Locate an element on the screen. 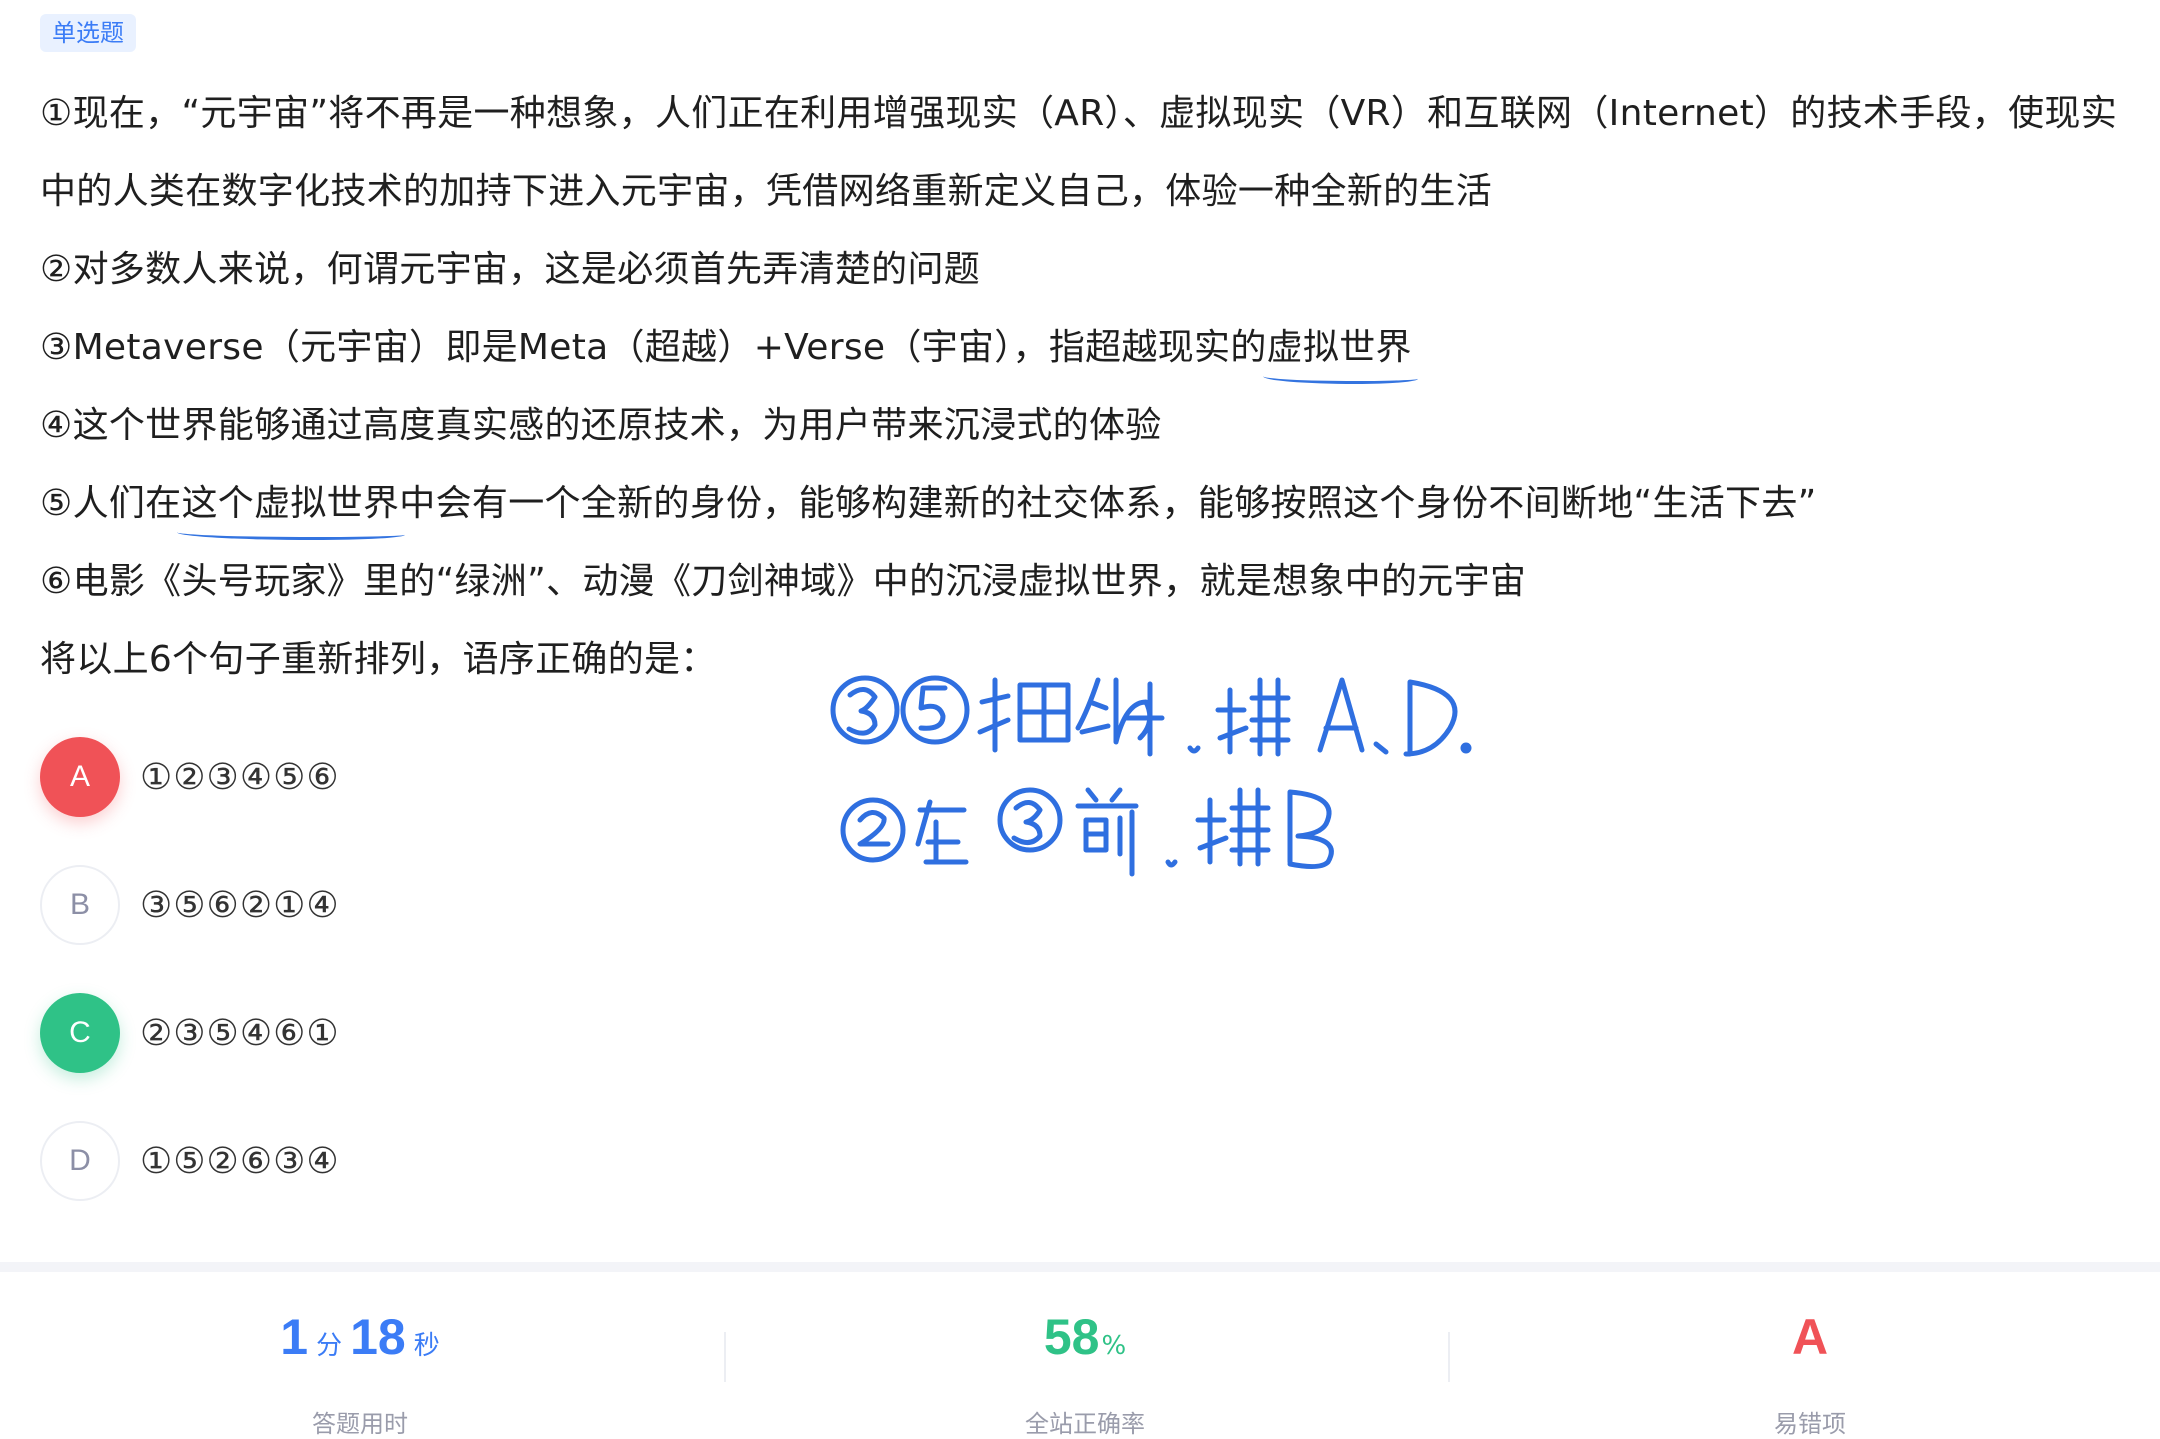 The height and width of the screenshot is (1439, 2160). stat-common-wrong: A 易错项 is located at coordinates (1810, 1373).